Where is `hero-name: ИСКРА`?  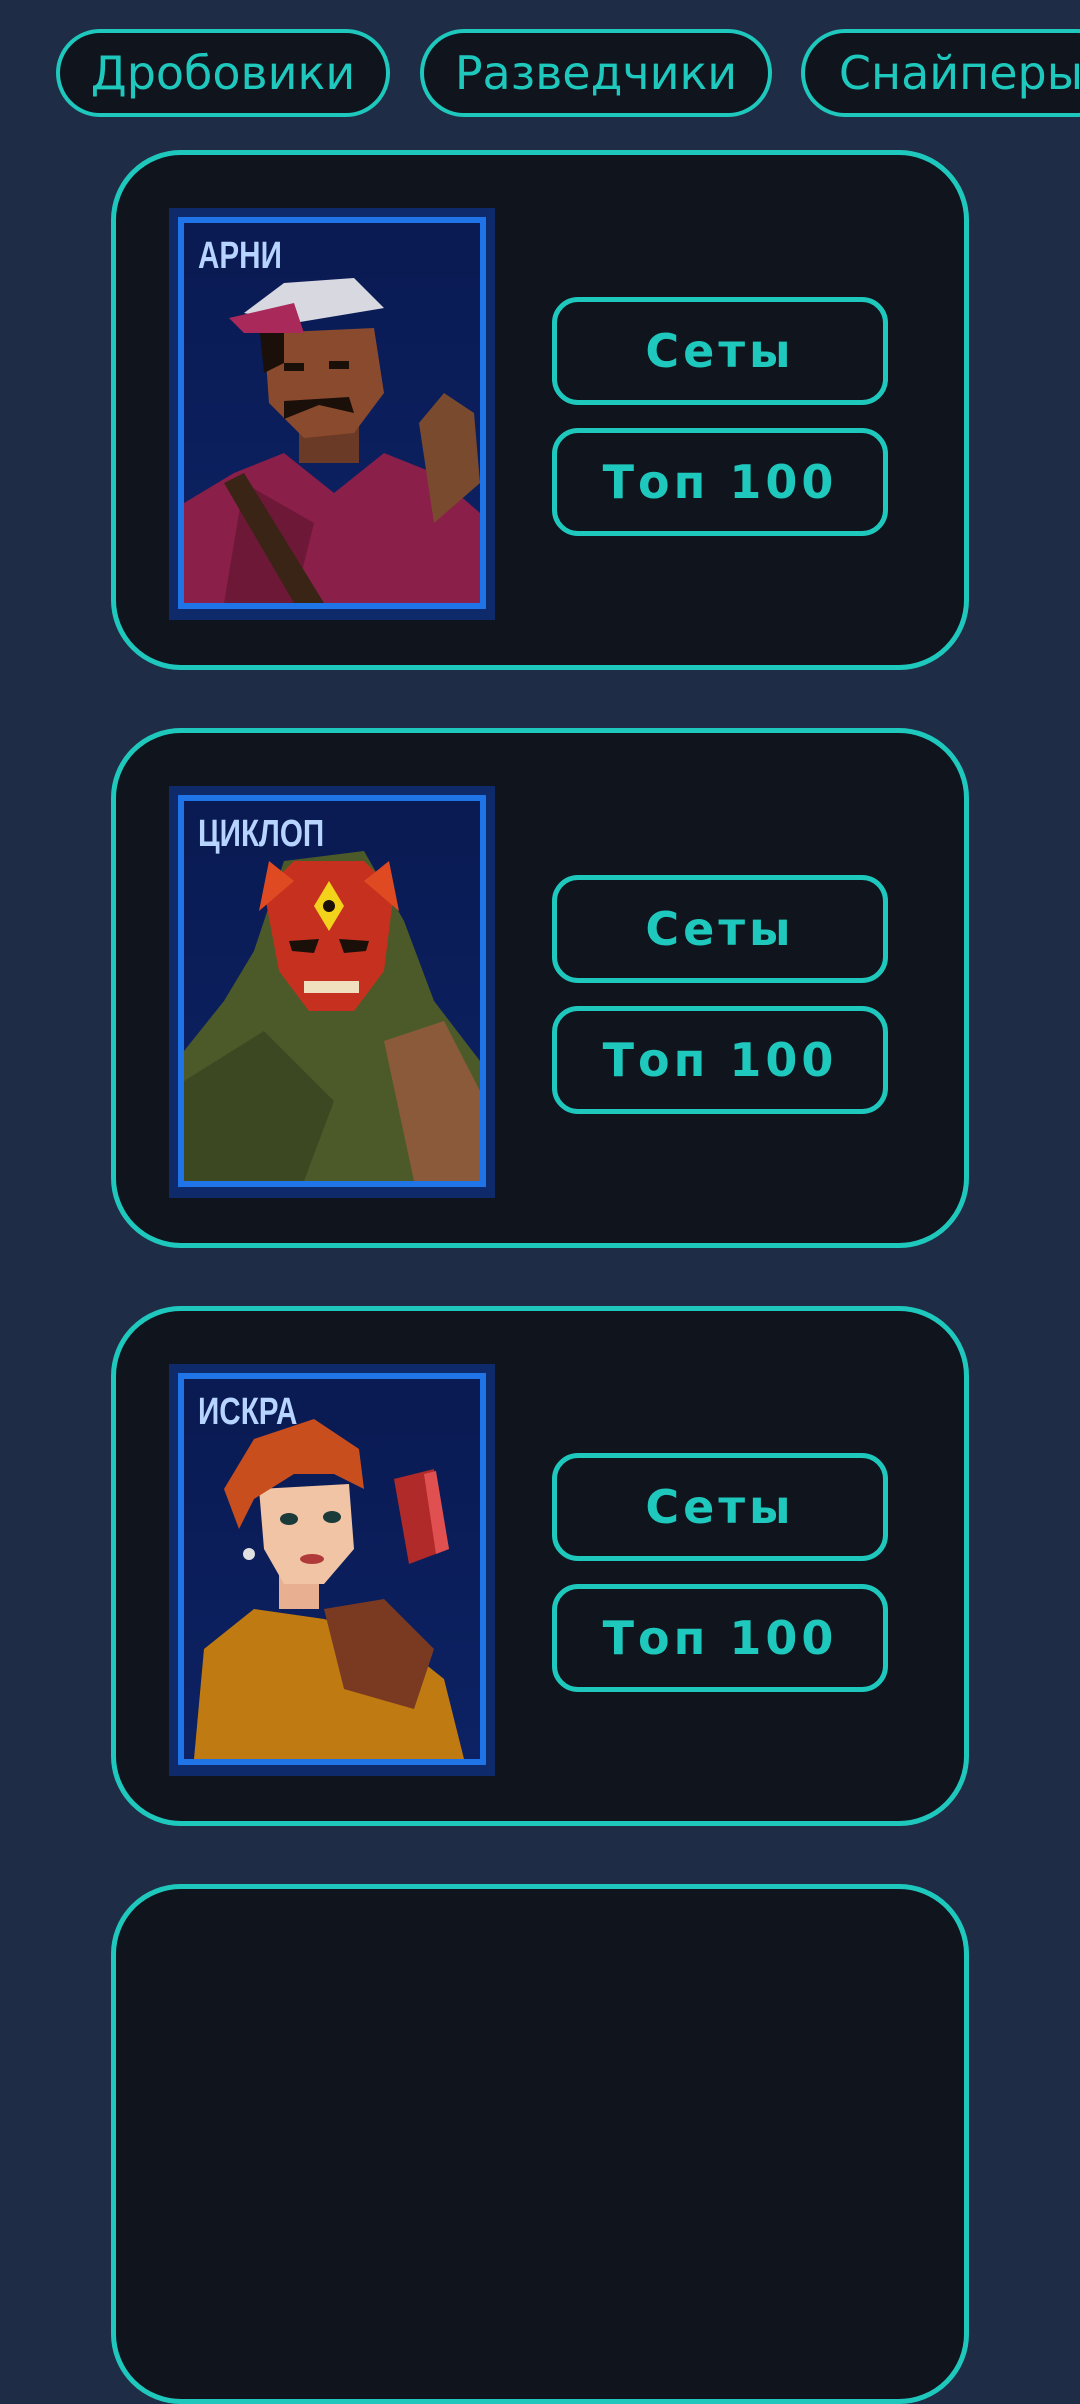
hero-name: ИСКРА is located at coordinates (248, 1412).